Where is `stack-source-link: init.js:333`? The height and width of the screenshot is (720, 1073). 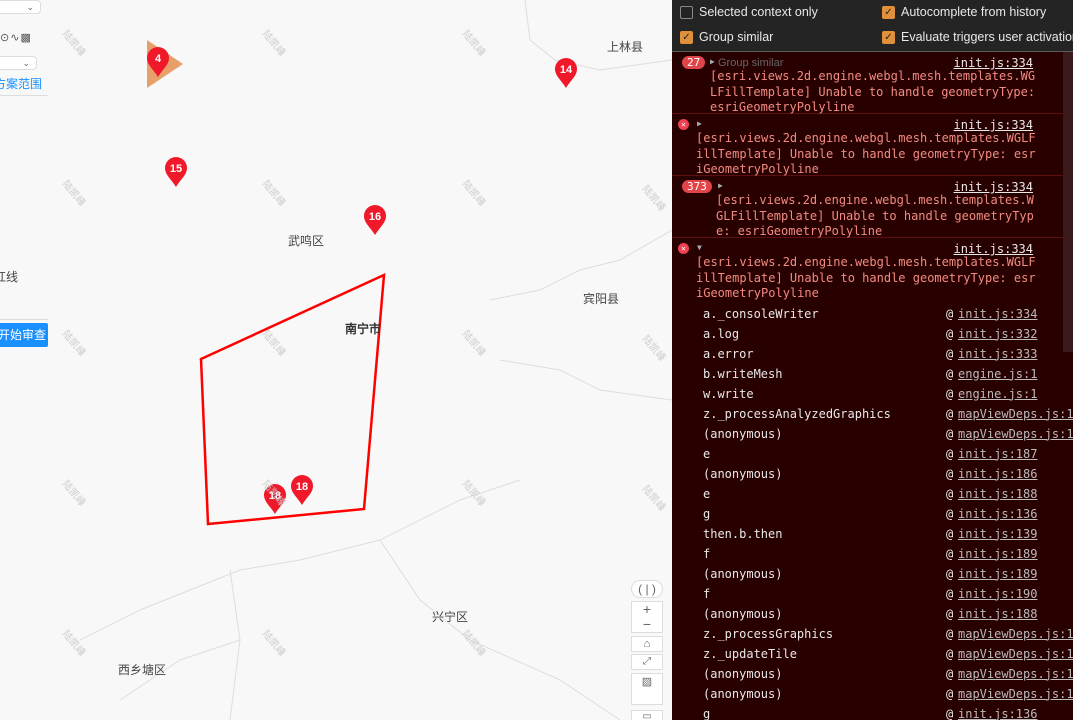
stack-source-link: init.js:333 is located at coordinates (997, 354).